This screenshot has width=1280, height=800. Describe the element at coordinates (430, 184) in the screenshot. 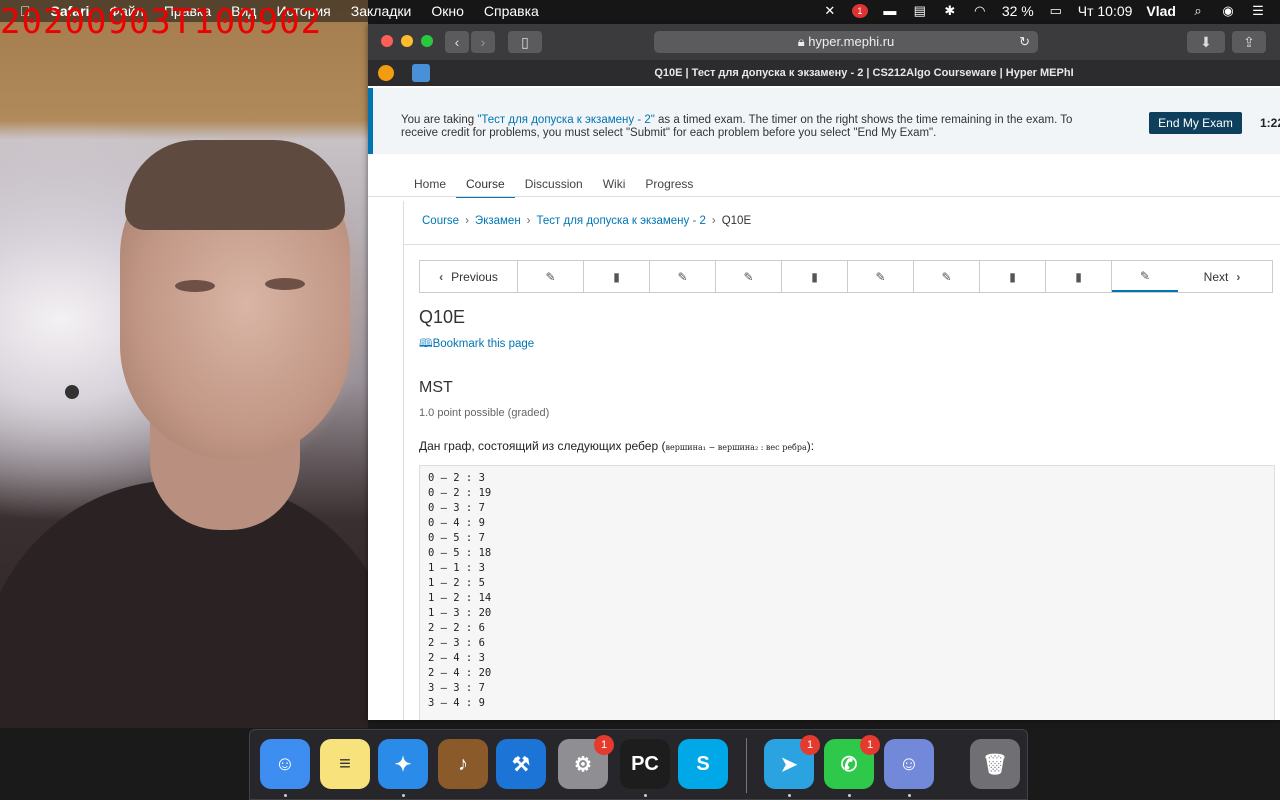

I see `tab-home: Home` at that location.